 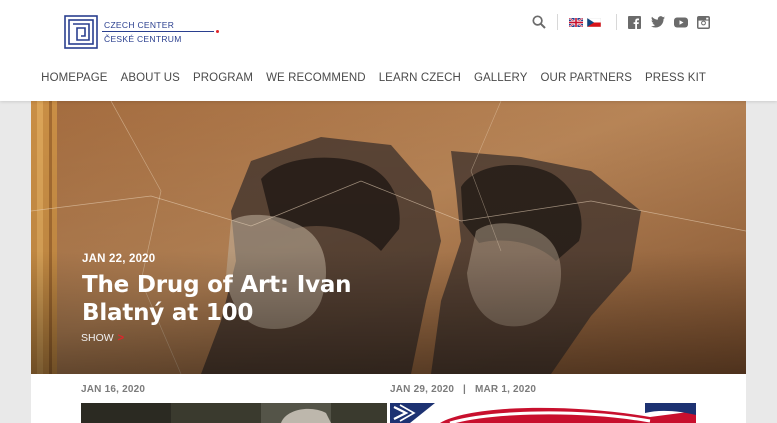 What do you see at coordinates (158, 31) in the screenshot?
I see `logo-divider` at bounding box center [158, 31].